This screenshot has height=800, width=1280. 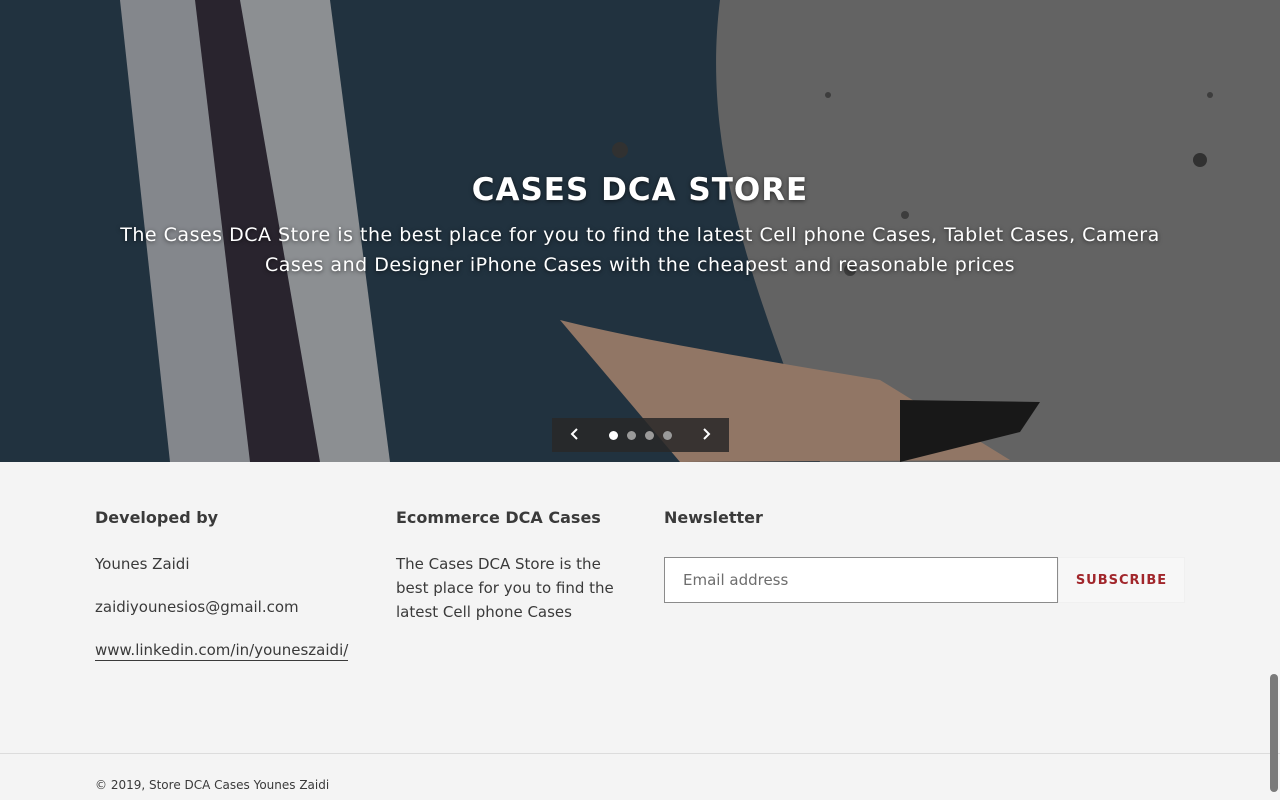 I want to click on newsletter-title: Newsletter, so click(x=713, y=517).